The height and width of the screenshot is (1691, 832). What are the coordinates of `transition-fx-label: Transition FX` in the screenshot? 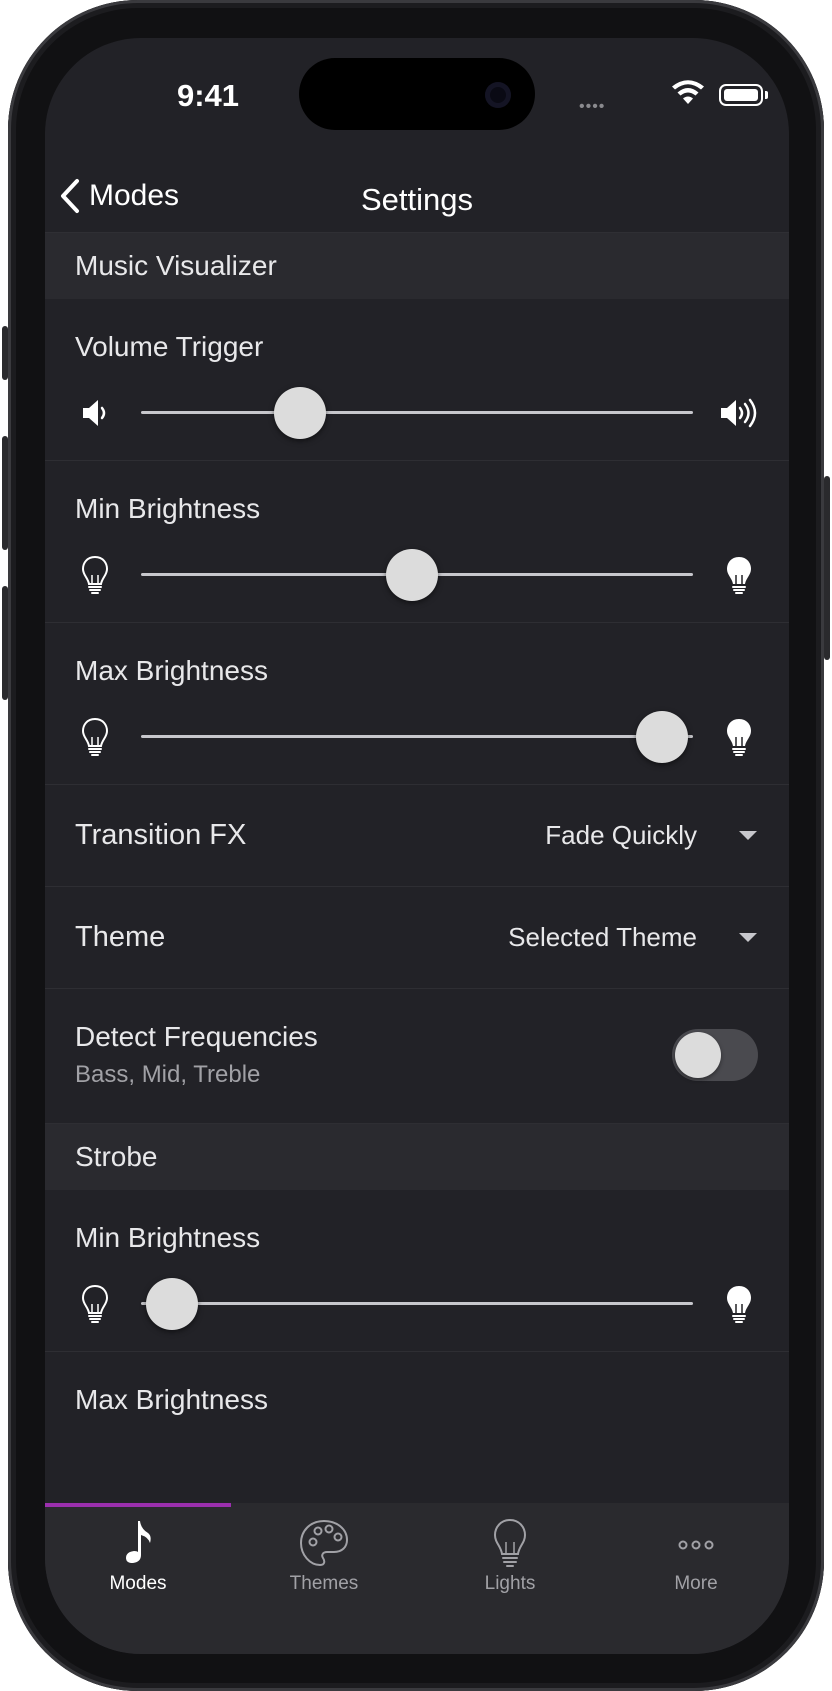 It's located at (161, 835).